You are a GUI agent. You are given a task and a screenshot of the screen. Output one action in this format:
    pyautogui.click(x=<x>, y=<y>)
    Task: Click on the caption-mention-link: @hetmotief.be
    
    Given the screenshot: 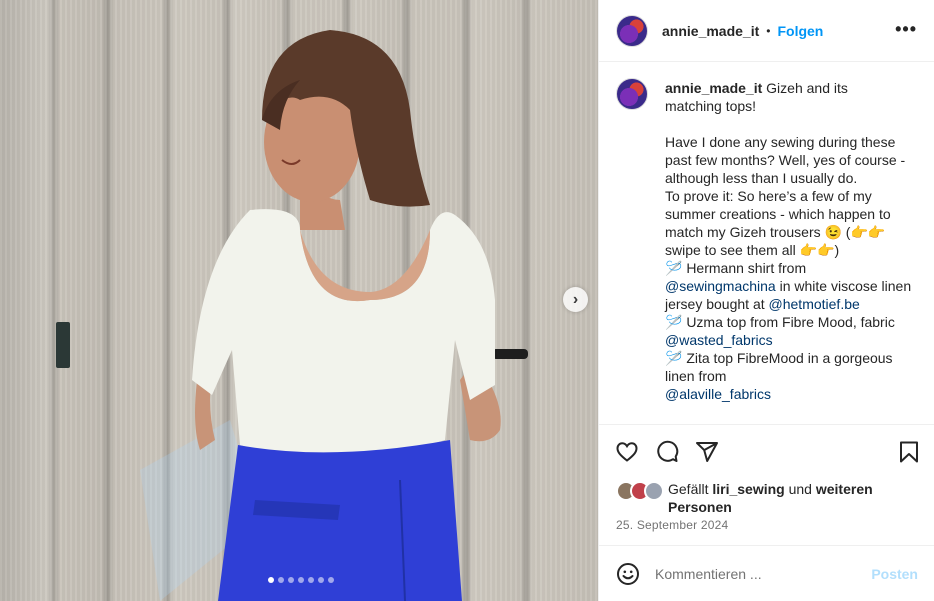 What is the action you would take?
    pyautogui.click(x=814, y=304)
    